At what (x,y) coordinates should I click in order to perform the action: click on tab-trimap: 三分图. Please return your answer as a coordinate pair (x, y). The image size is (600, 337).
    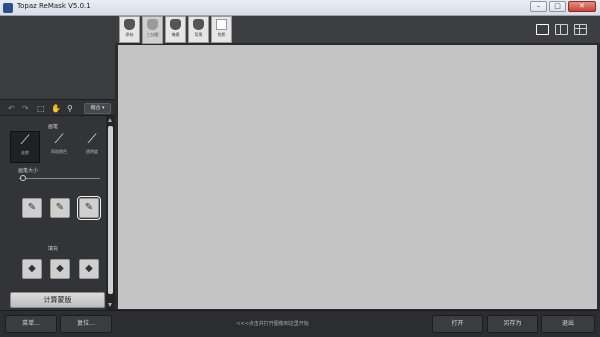
    Looking at the image, I should click on (152, 30).